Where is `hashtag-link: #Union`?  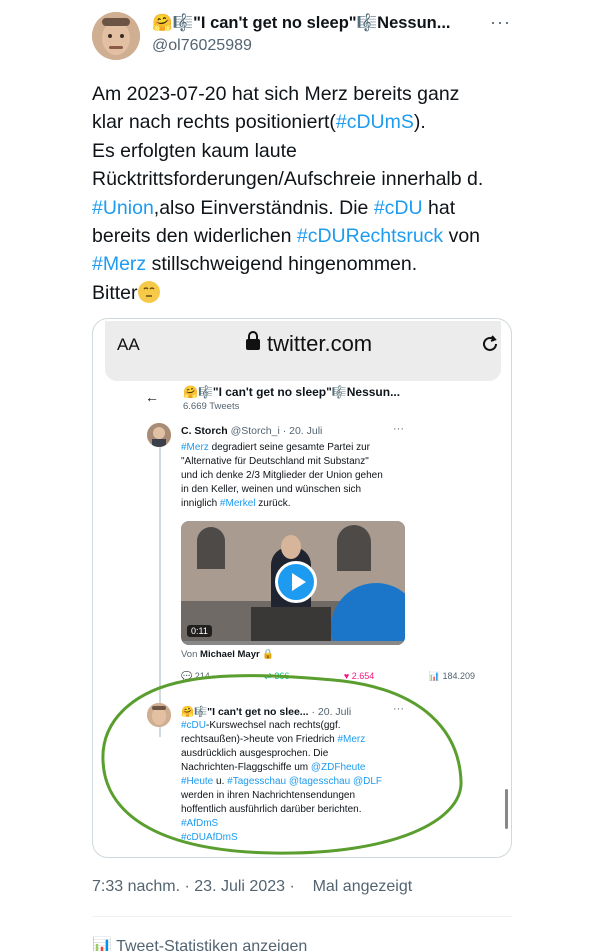
hashtag-link: #Union is located at coordinates (123, 208).